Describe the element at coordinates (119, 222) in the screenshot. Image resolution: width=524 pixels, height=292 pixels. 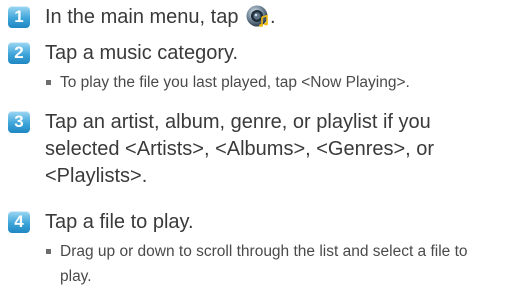
I see `step-text: Tap a file to play.` at that location.